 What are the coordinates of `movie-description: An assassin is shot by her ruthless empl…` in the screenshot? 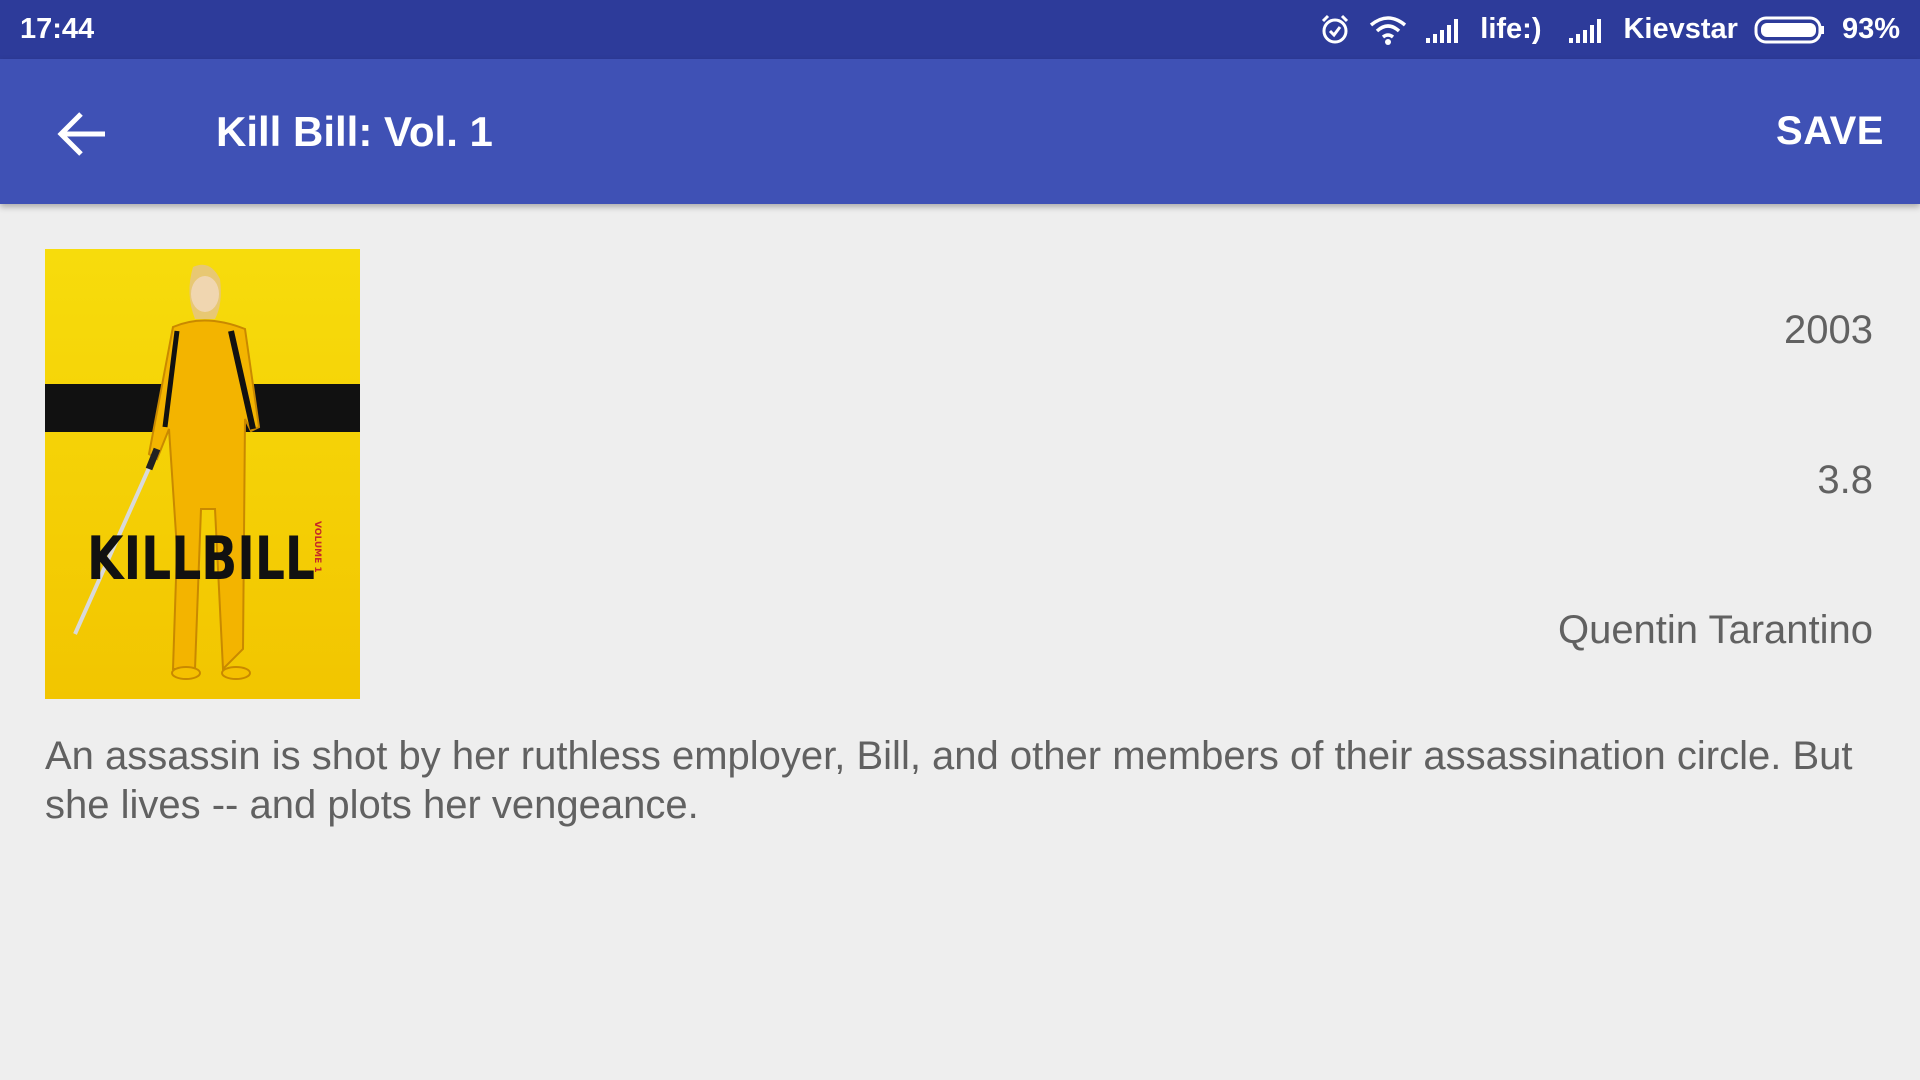 It's located at (949, 780).